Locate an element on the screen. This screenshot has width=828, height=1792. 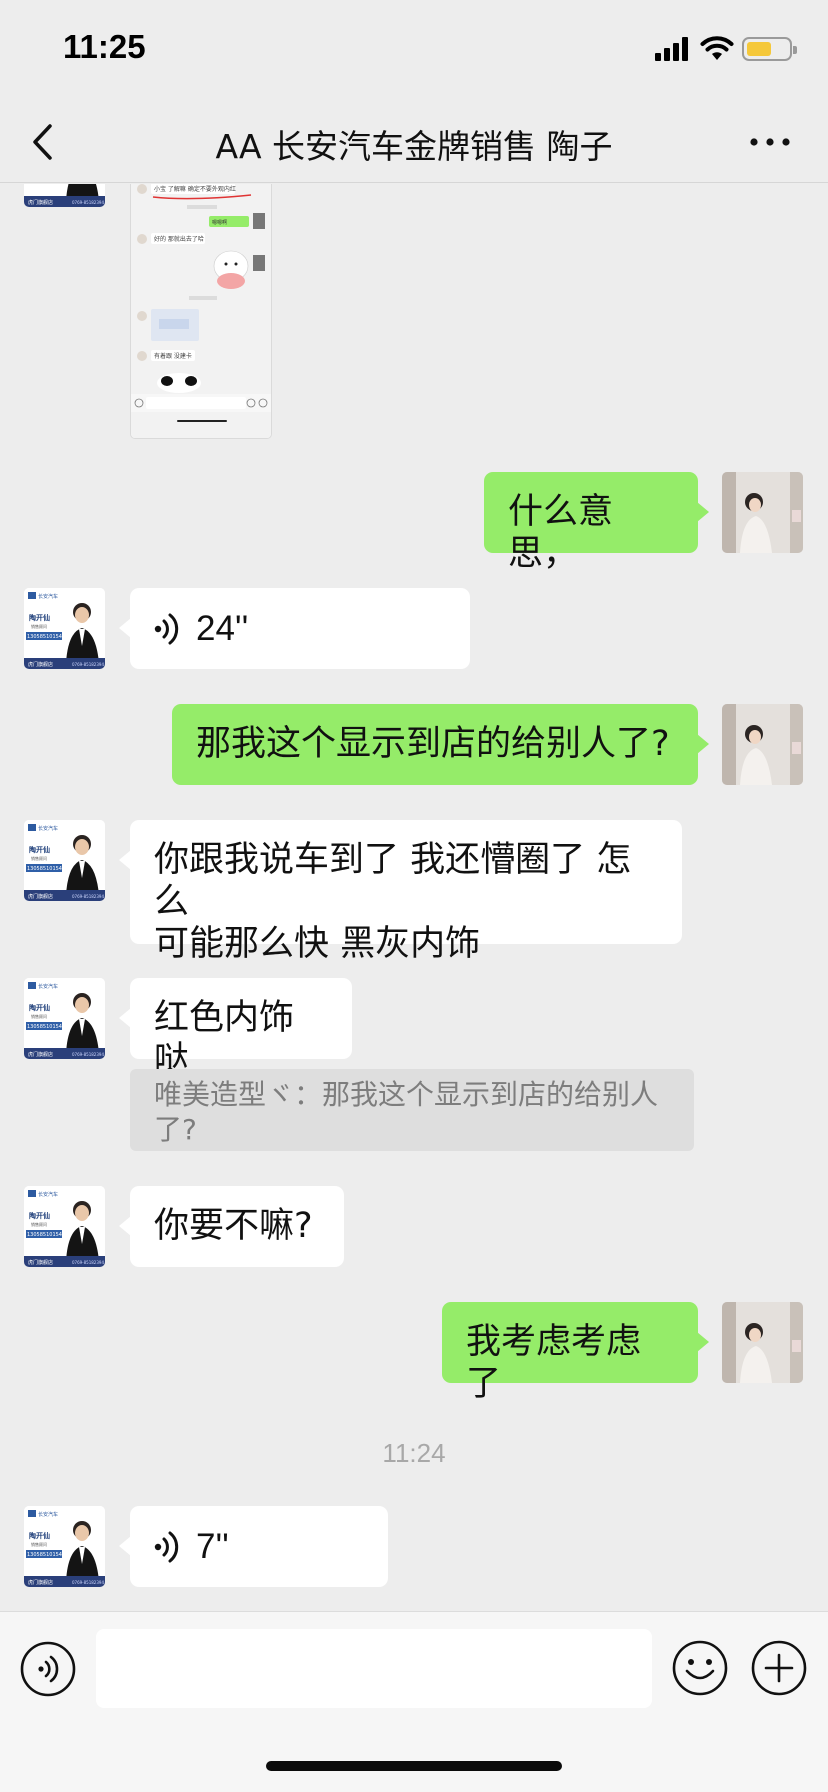
quote-text-line: 了? is located at coordinates (175, 1129).